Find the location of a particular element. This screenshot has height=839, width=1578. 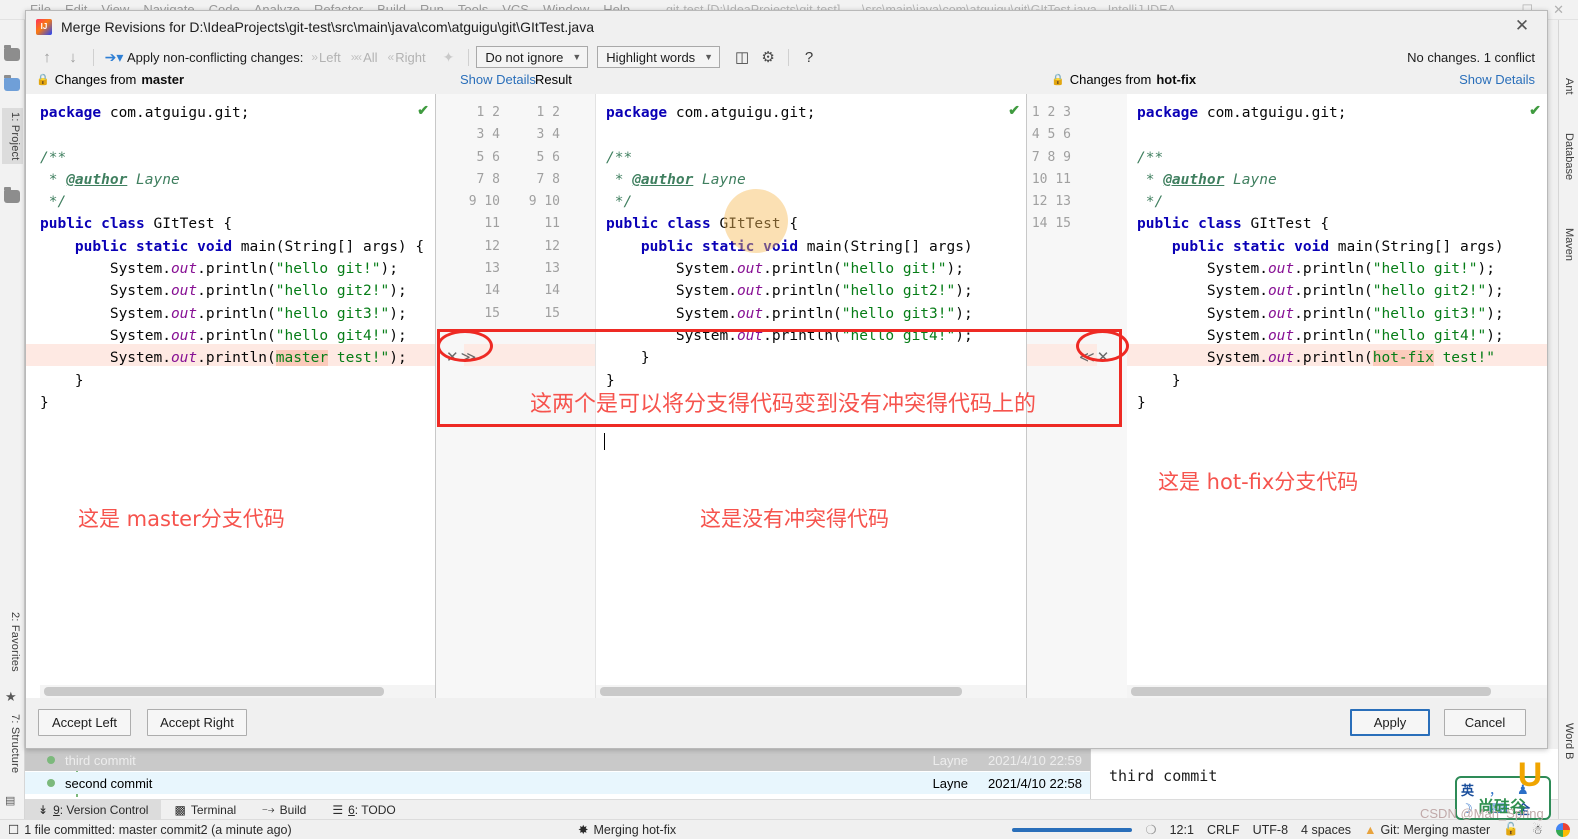

lock-icon: 🔓 is located at coordinates (1511, 829).